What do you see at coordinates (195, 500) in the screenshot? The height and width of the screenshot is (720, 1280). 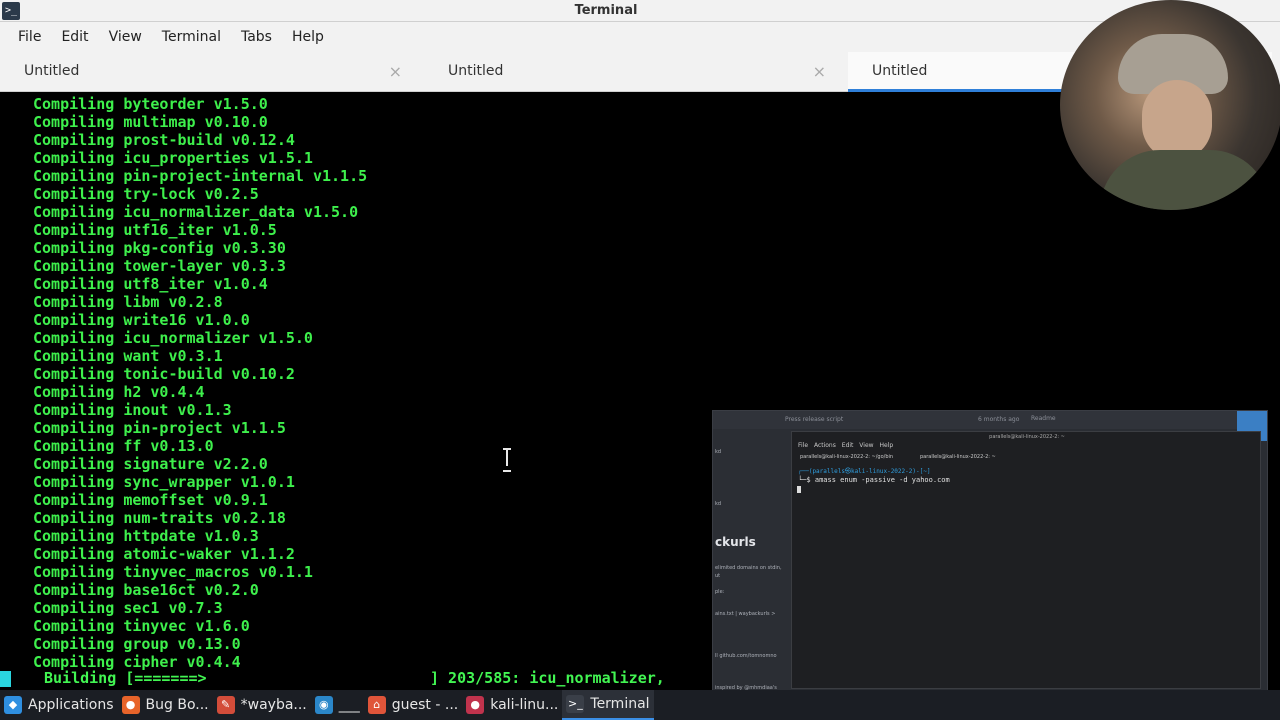 I see `crate-name: memoffset v0.9.1` at bounding box center [195, 500].